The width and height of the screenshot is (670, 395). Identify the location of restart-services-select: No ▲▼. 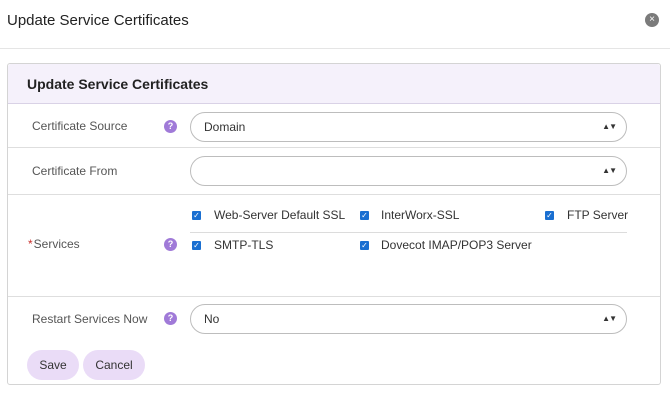
(408, 319).